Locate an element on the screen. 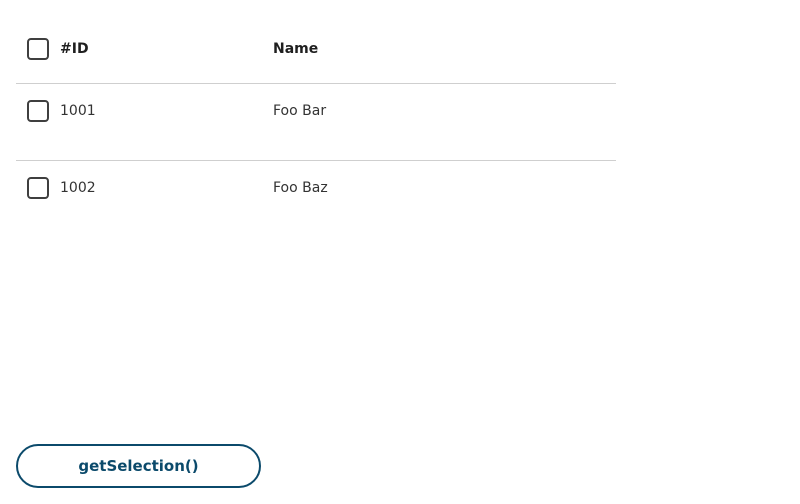  row-name: Foo Bar is located at coordinates (300, 111).